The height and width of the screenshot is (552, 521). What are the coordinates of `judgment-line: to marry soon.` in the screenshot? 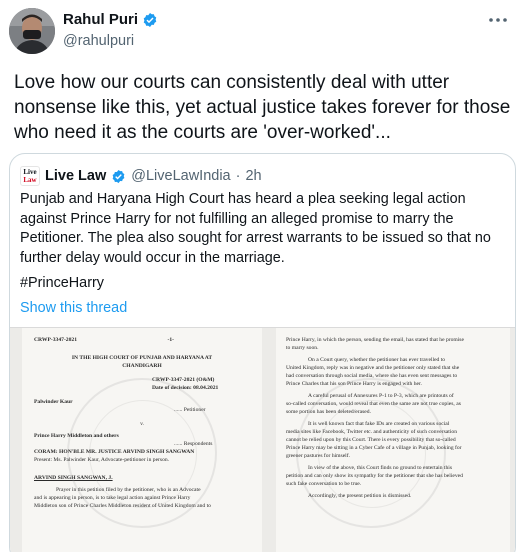 It's located at (302, 348).